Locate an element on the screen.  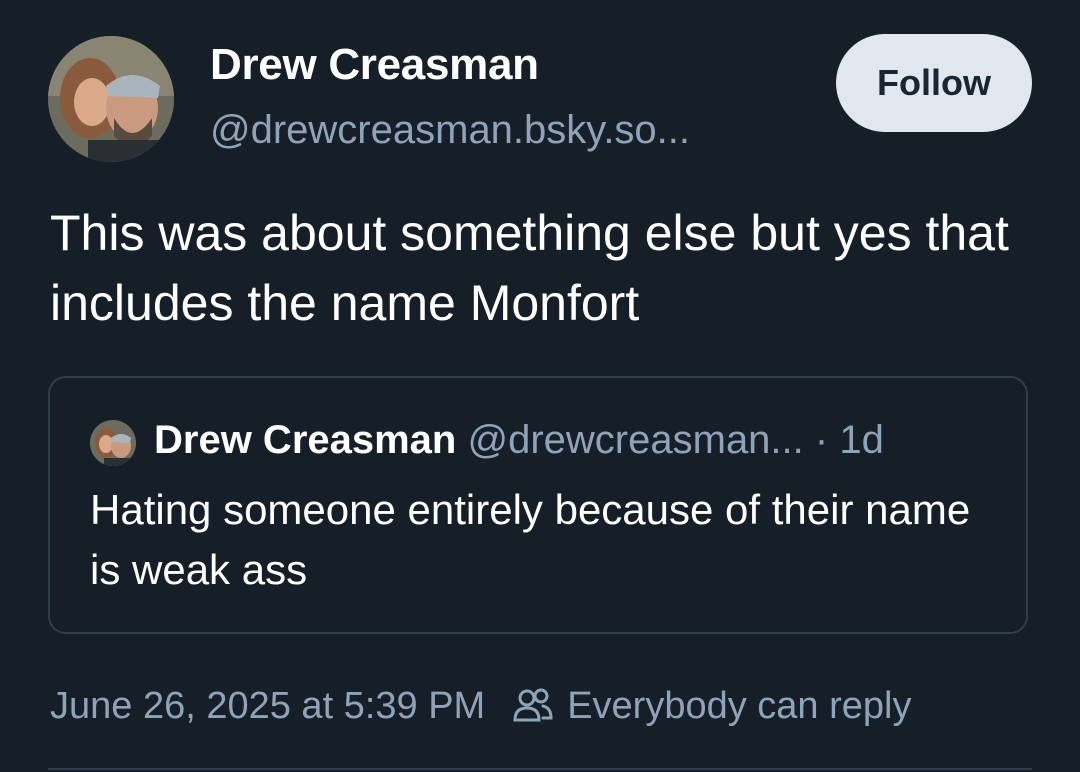
author-avatar-photo is located at coordinates (111, 99).